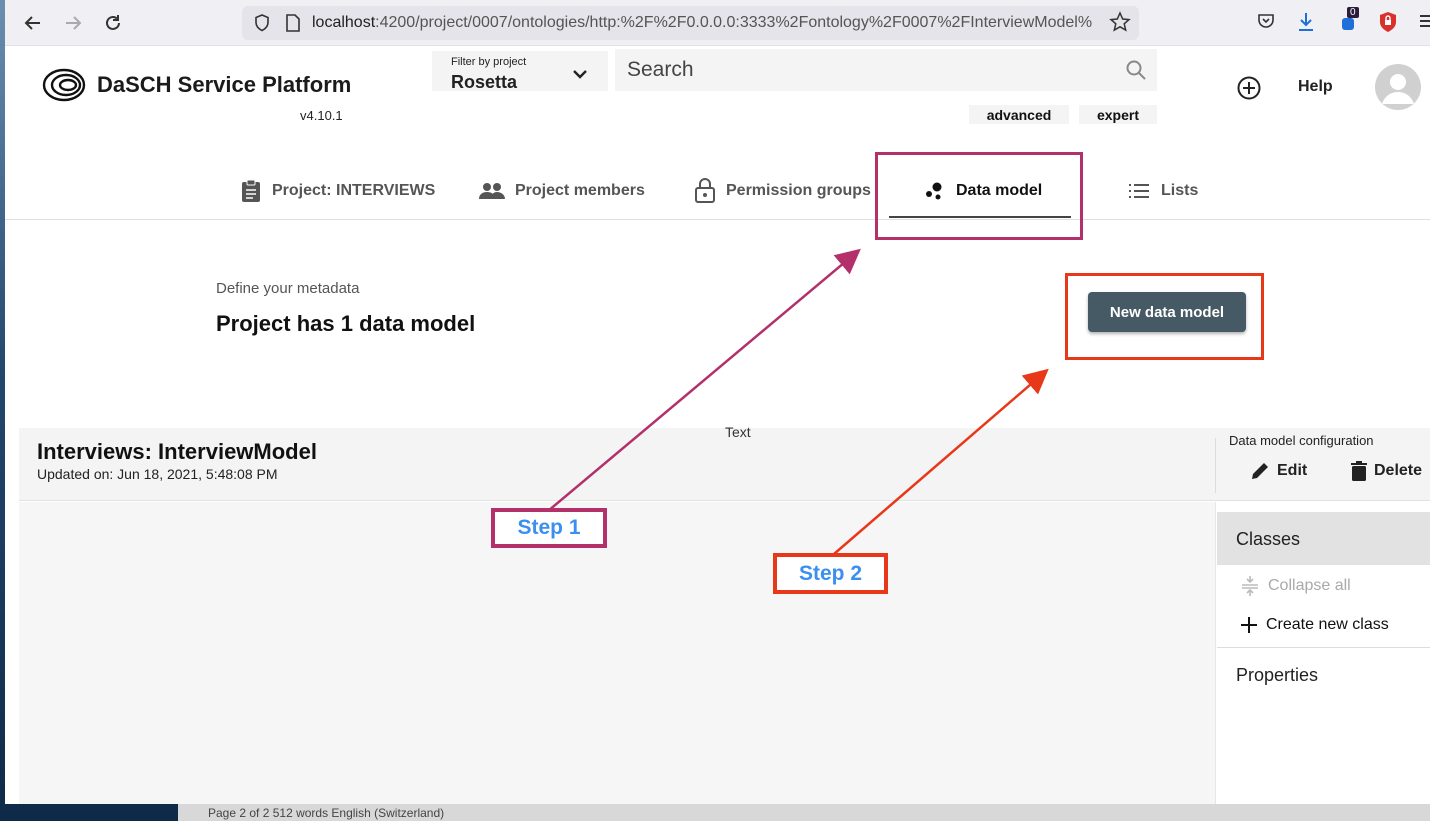 The width and height of the screenshot is (1430, 821). What do you see at coordinates (293, 23) in the screenshot?
I see `page-icon` at bounding box center [293, 23].